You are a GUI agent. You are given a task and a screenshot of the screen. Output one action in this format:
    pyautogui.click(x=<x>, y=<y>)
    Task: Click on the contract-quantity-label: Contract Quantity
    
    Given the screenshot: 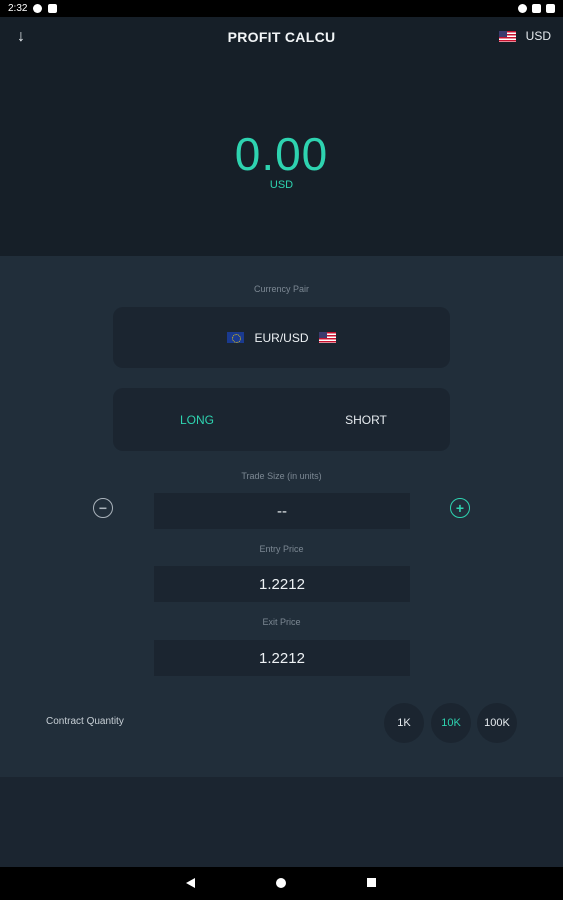 What is the action you would take?
    pyautogui.click(x=85, y=721)
    